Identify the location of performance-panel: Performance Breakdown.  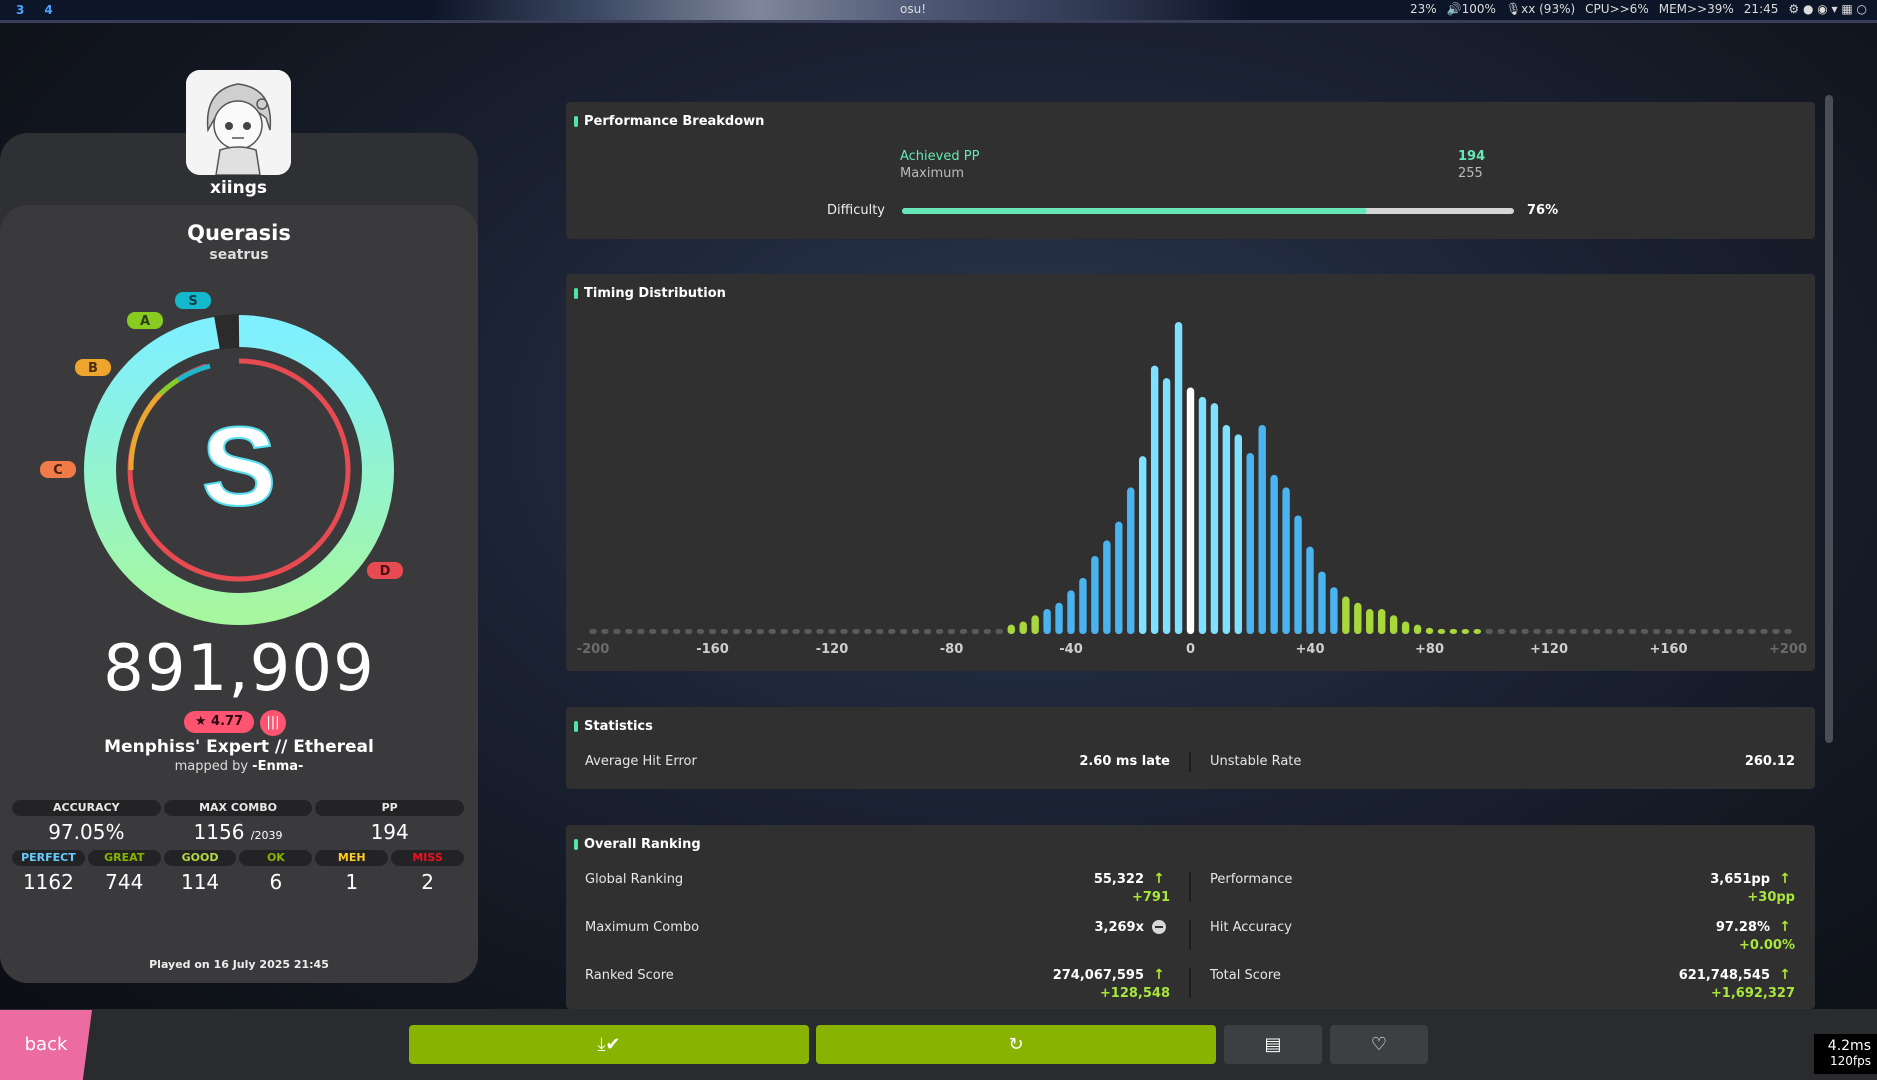
(1190, 170).